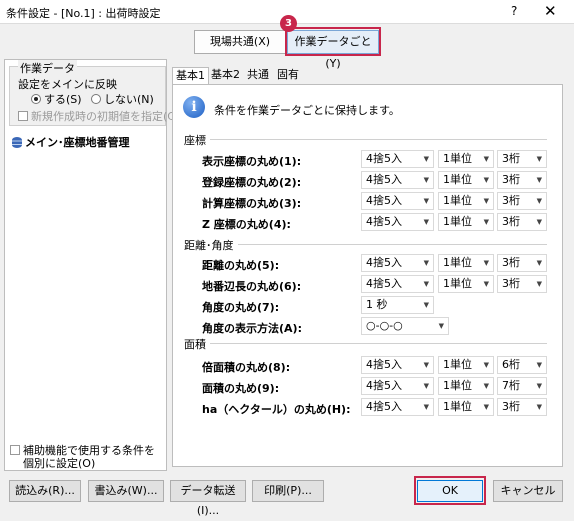 The width and height of the screenshot is (574, 521). I want to click on hectare-unit-select: 1単位 ▼, so click(466, 407).